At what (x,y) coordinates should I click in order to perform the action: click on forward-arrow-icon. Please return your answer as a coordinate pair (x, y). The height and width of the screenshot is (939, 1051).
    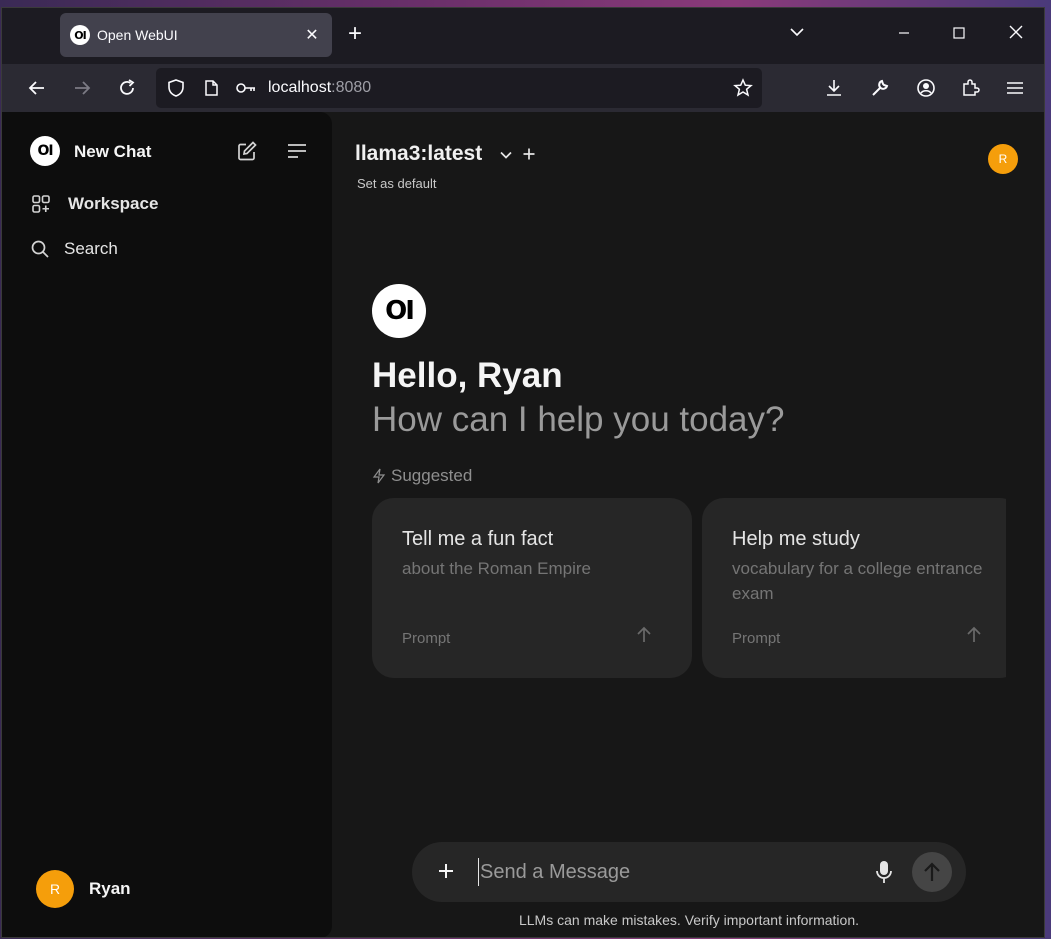
    Looking at the image, I should click on (82, 88).